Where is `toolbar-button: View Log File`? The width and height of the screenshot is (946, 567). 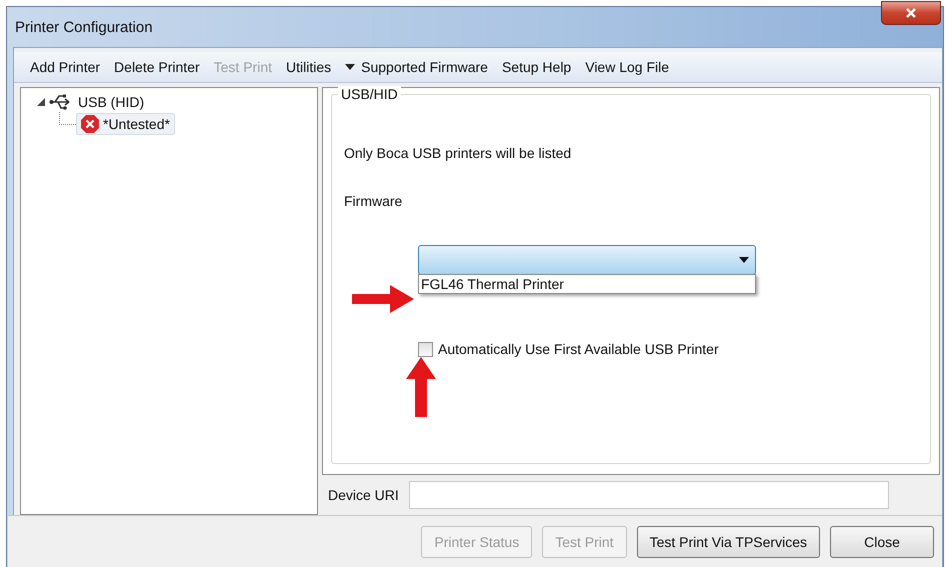 toolbar-button: View Log File is located at coordinates (627, 67).